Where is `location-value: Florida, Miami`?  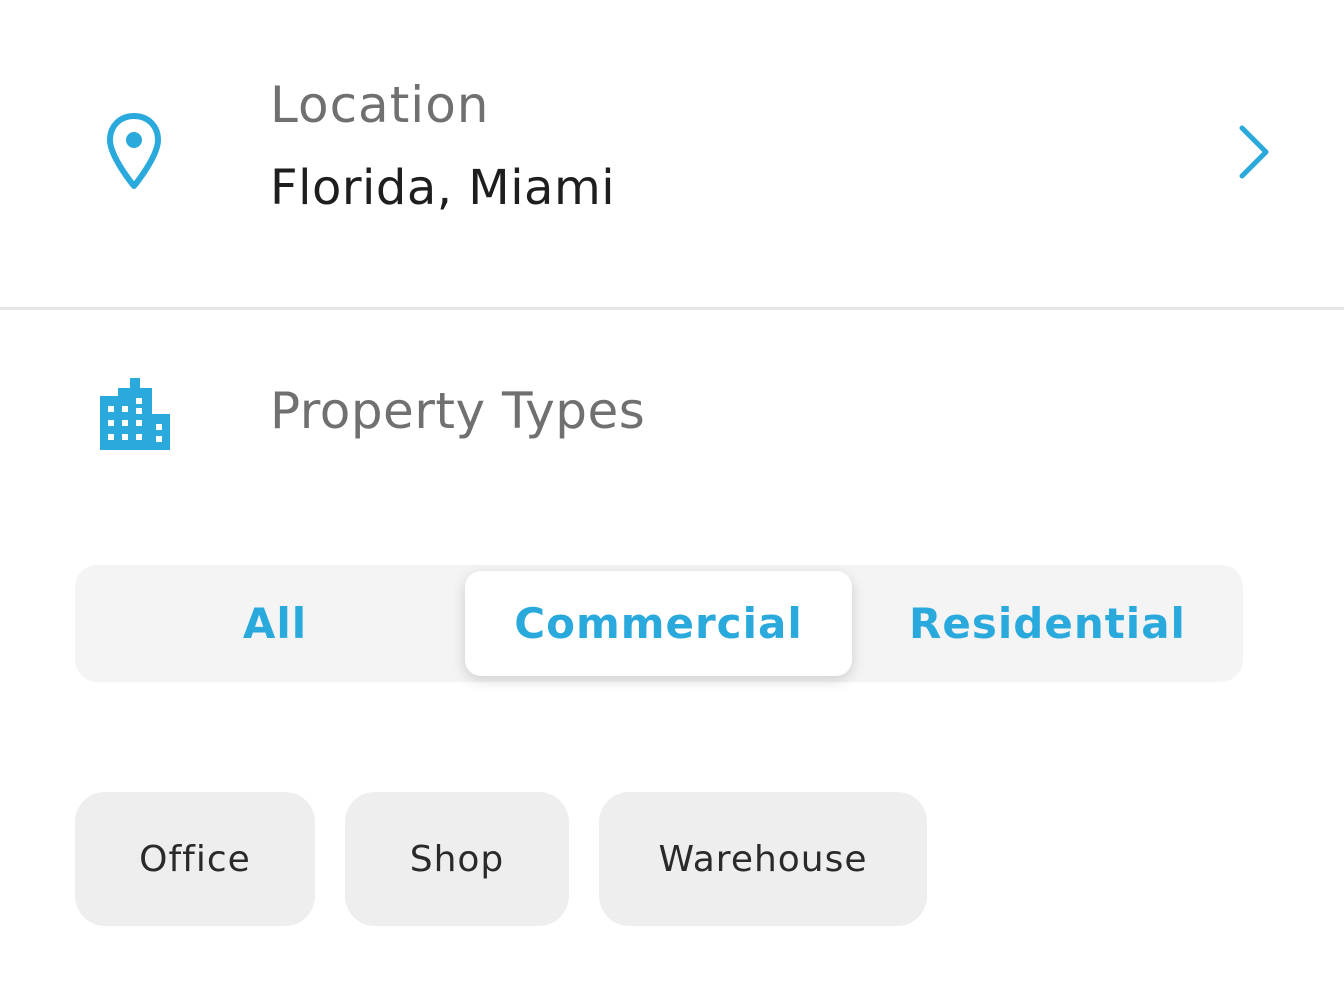 location-value: Florida, Miami is located at coordinates (443, 188).